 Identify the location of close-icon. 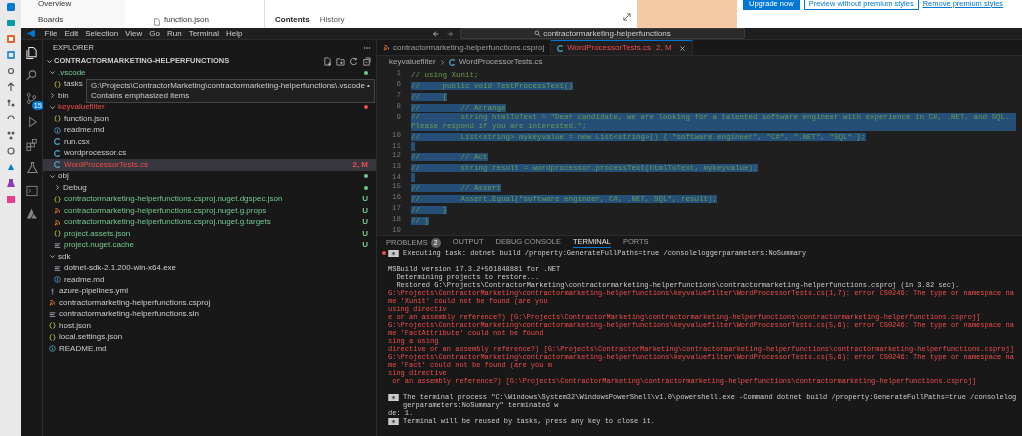
(682, 48).